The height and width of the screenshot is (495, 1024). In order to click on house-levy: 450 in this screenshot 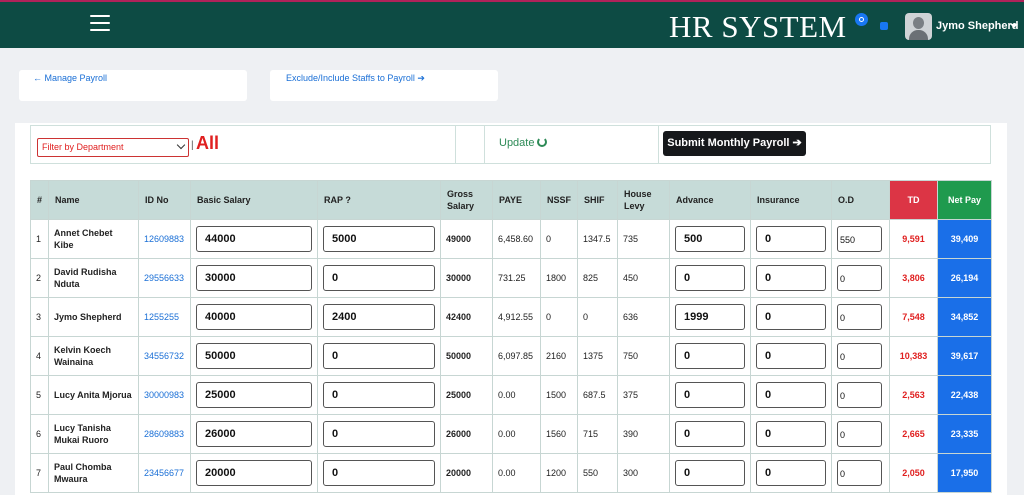, I will do `click(643, 278)`.